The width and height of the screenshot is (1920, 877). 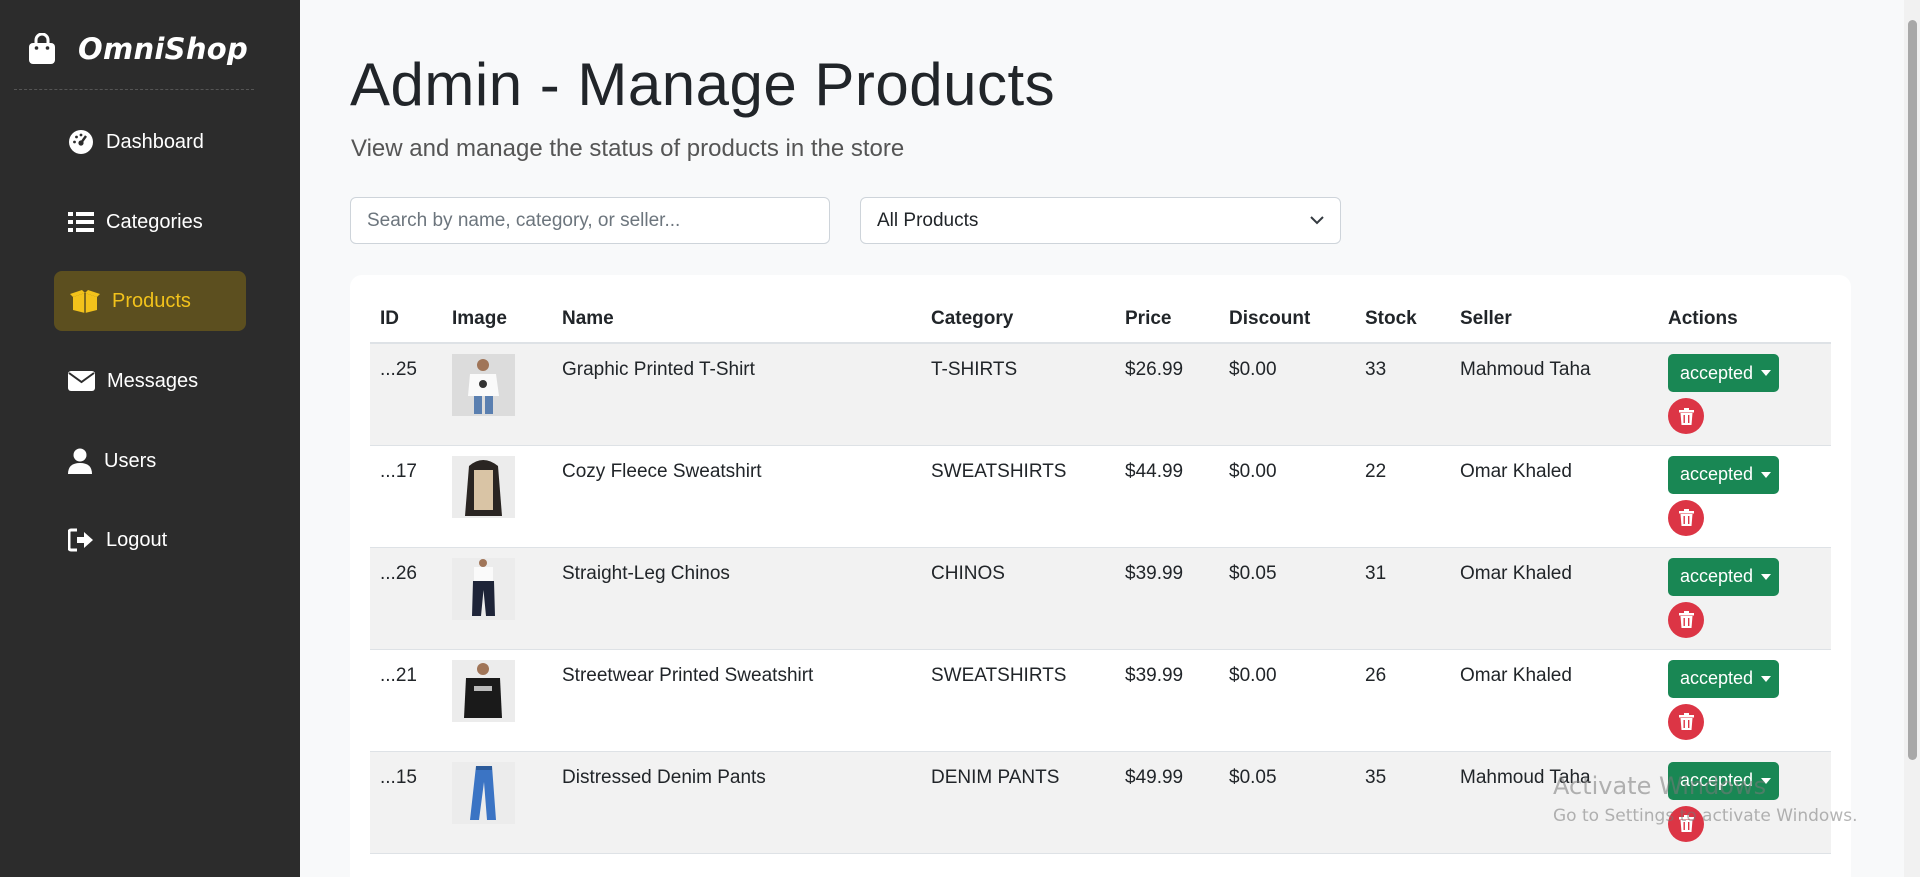 I want to click on sidebar-item-dashboard: Dashboard, so click(x=150, y=142).